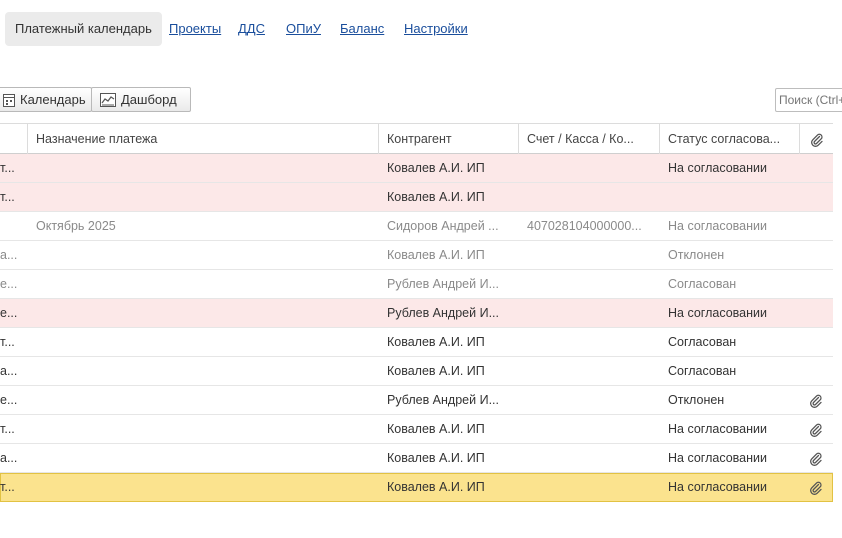  Describe the element at coordinates (195, 29) in the screenshot. I see `tab-projects: Проекты` at that location.